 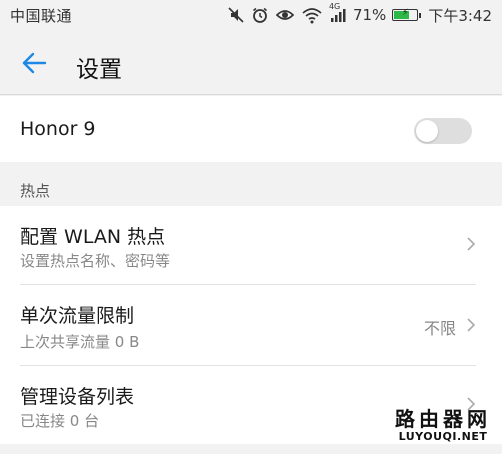 I want to click on status-icons: 4G 71% ⚡ 下午3:42, so click(x=359, y=14).